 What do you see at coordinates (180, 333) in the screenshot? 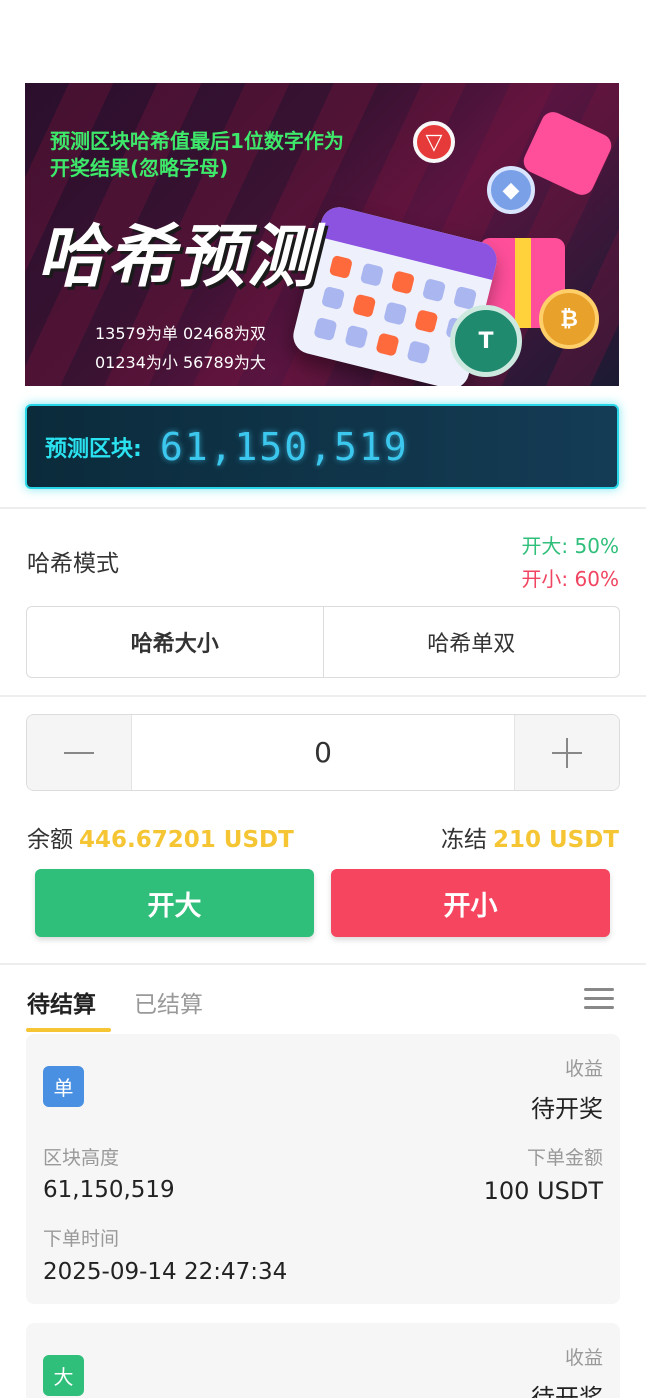
I see `banner-rule-odd-even: 13579为单 02468为双` at bounding box center [180, 333].